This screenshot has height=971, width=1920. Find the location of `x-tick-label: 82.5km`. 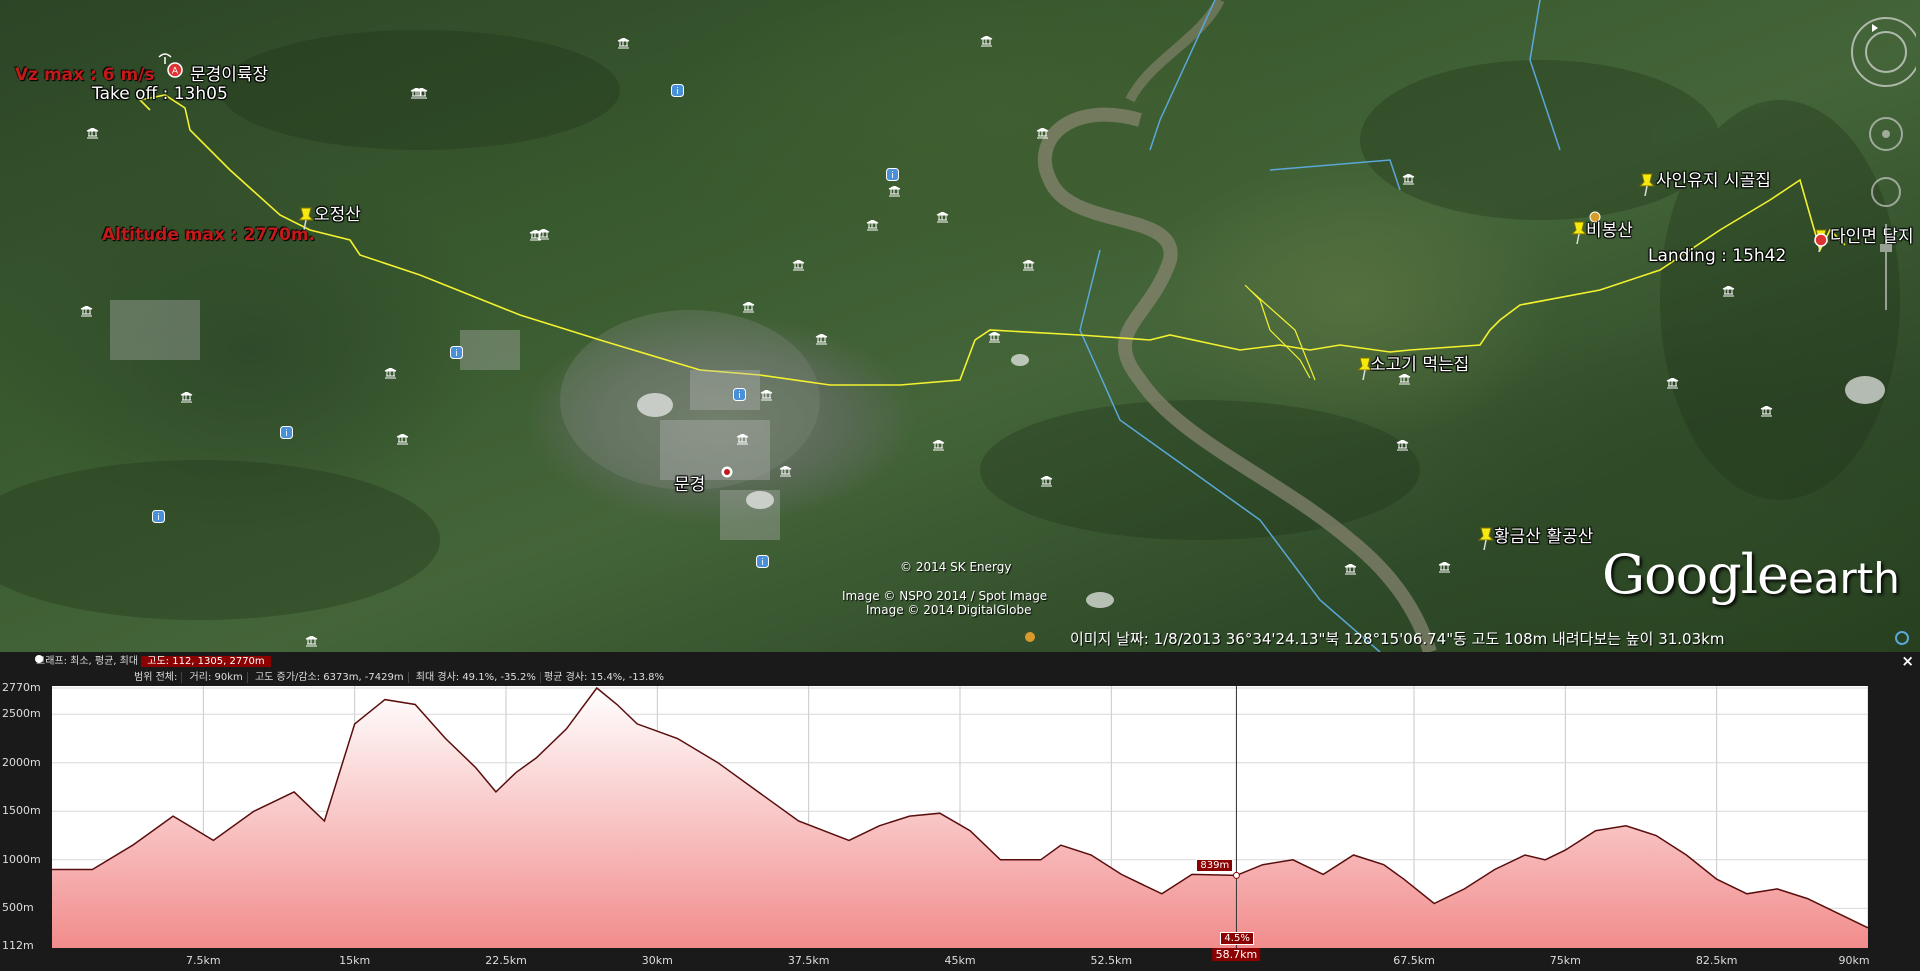

x-tick-label: 82.5km is located at coordinates (1716, 960).